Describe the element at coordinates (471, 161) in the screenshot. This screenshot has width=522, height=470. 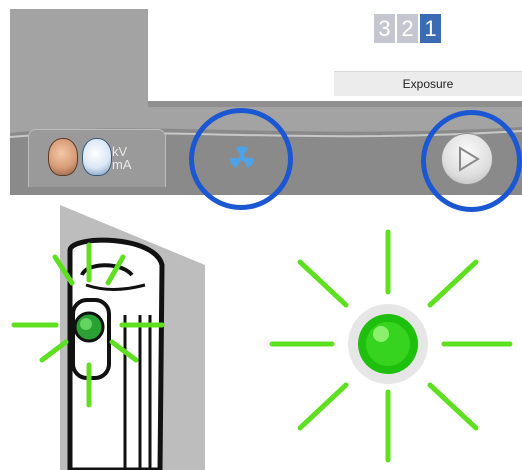
I see `highlight-circle-play` at that location.